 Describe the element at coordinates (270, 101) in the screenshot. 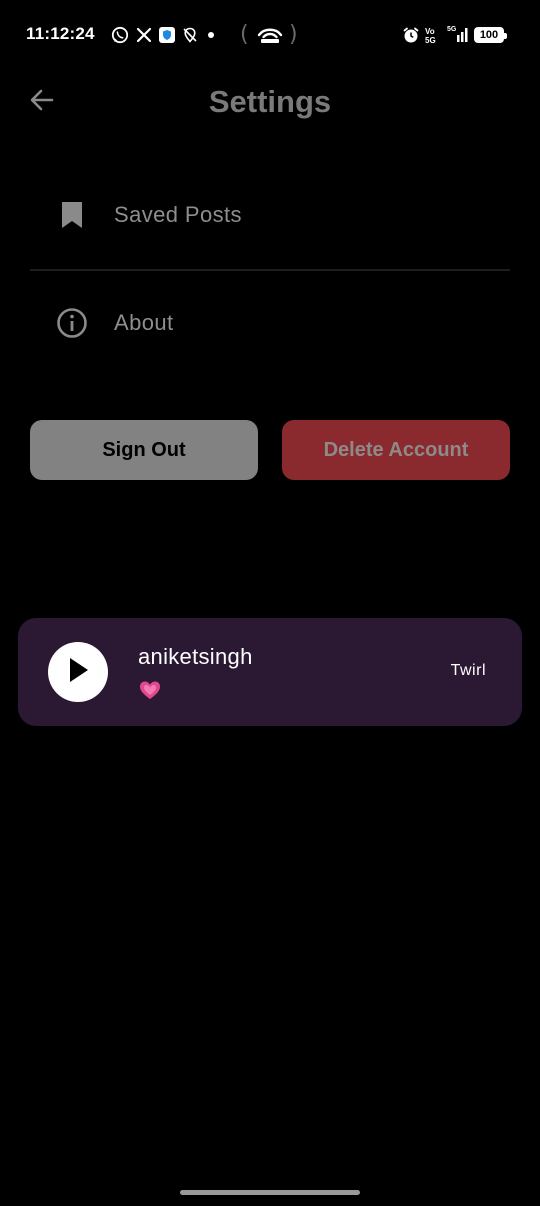

I see `page-title: Settings` at that location.